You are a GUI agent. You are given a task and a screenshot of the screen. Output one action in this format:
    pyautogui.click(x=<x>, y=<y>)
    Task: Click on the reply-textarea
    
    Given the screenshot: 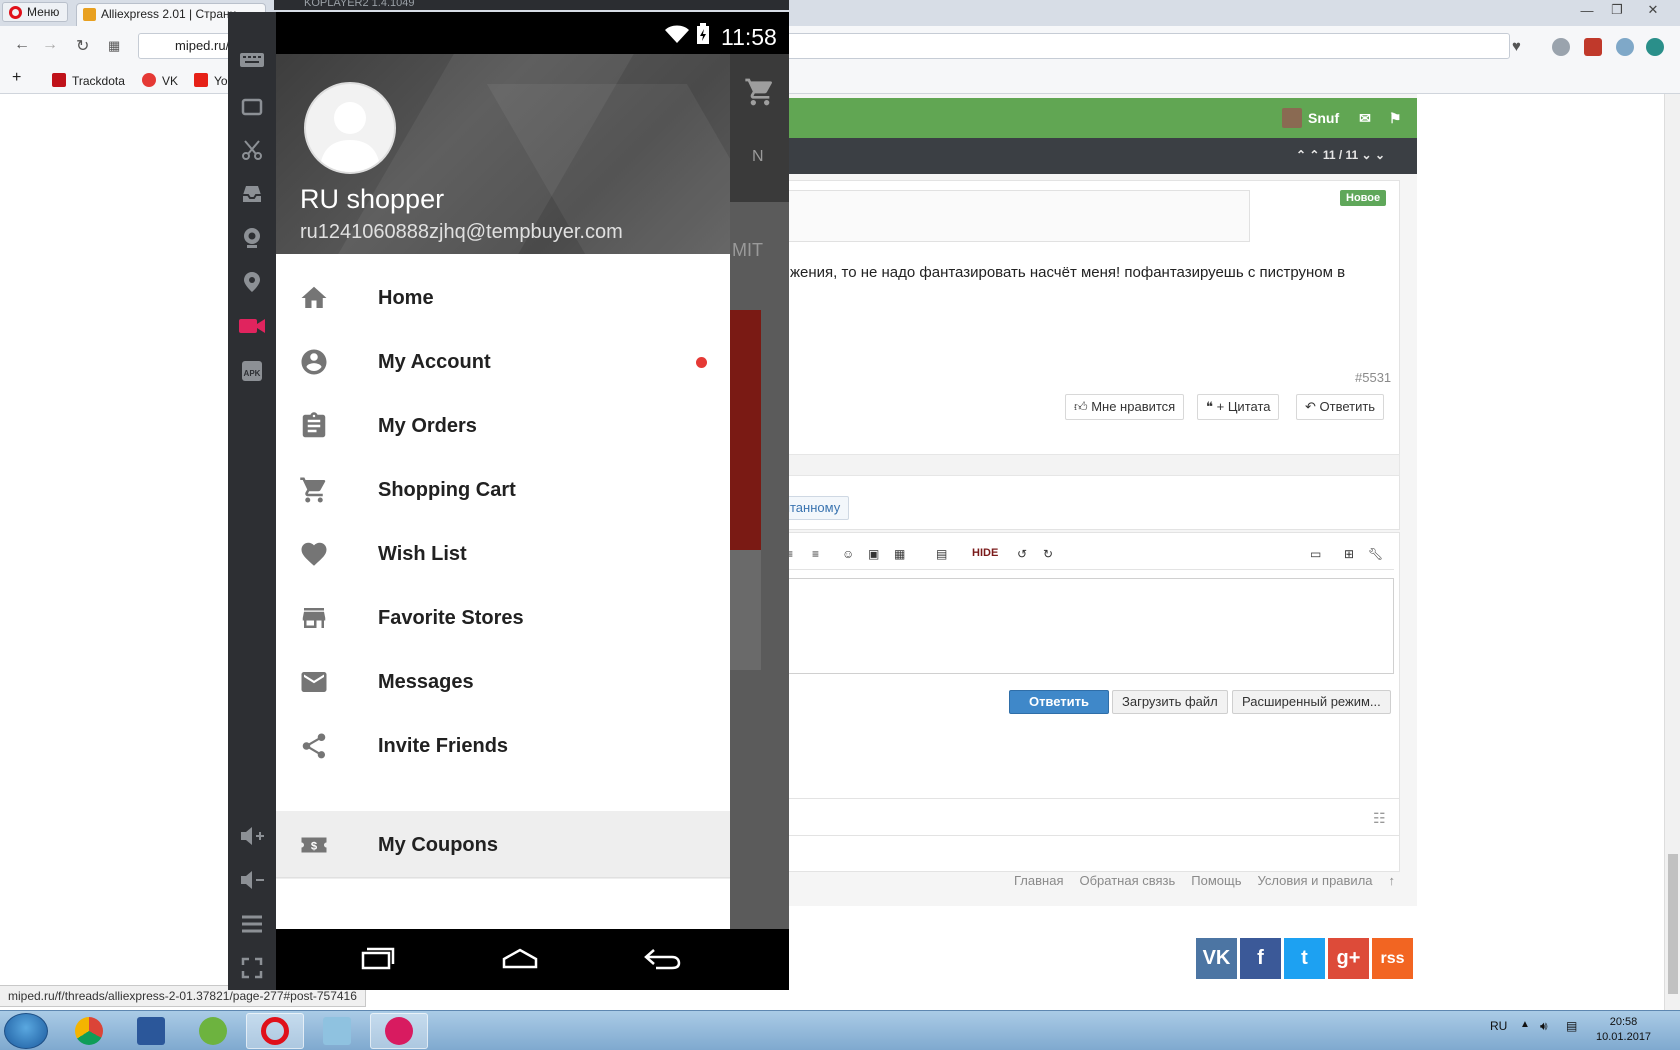 What is the action you would take?
    pyautogui.click(x=1082, y=626)
    